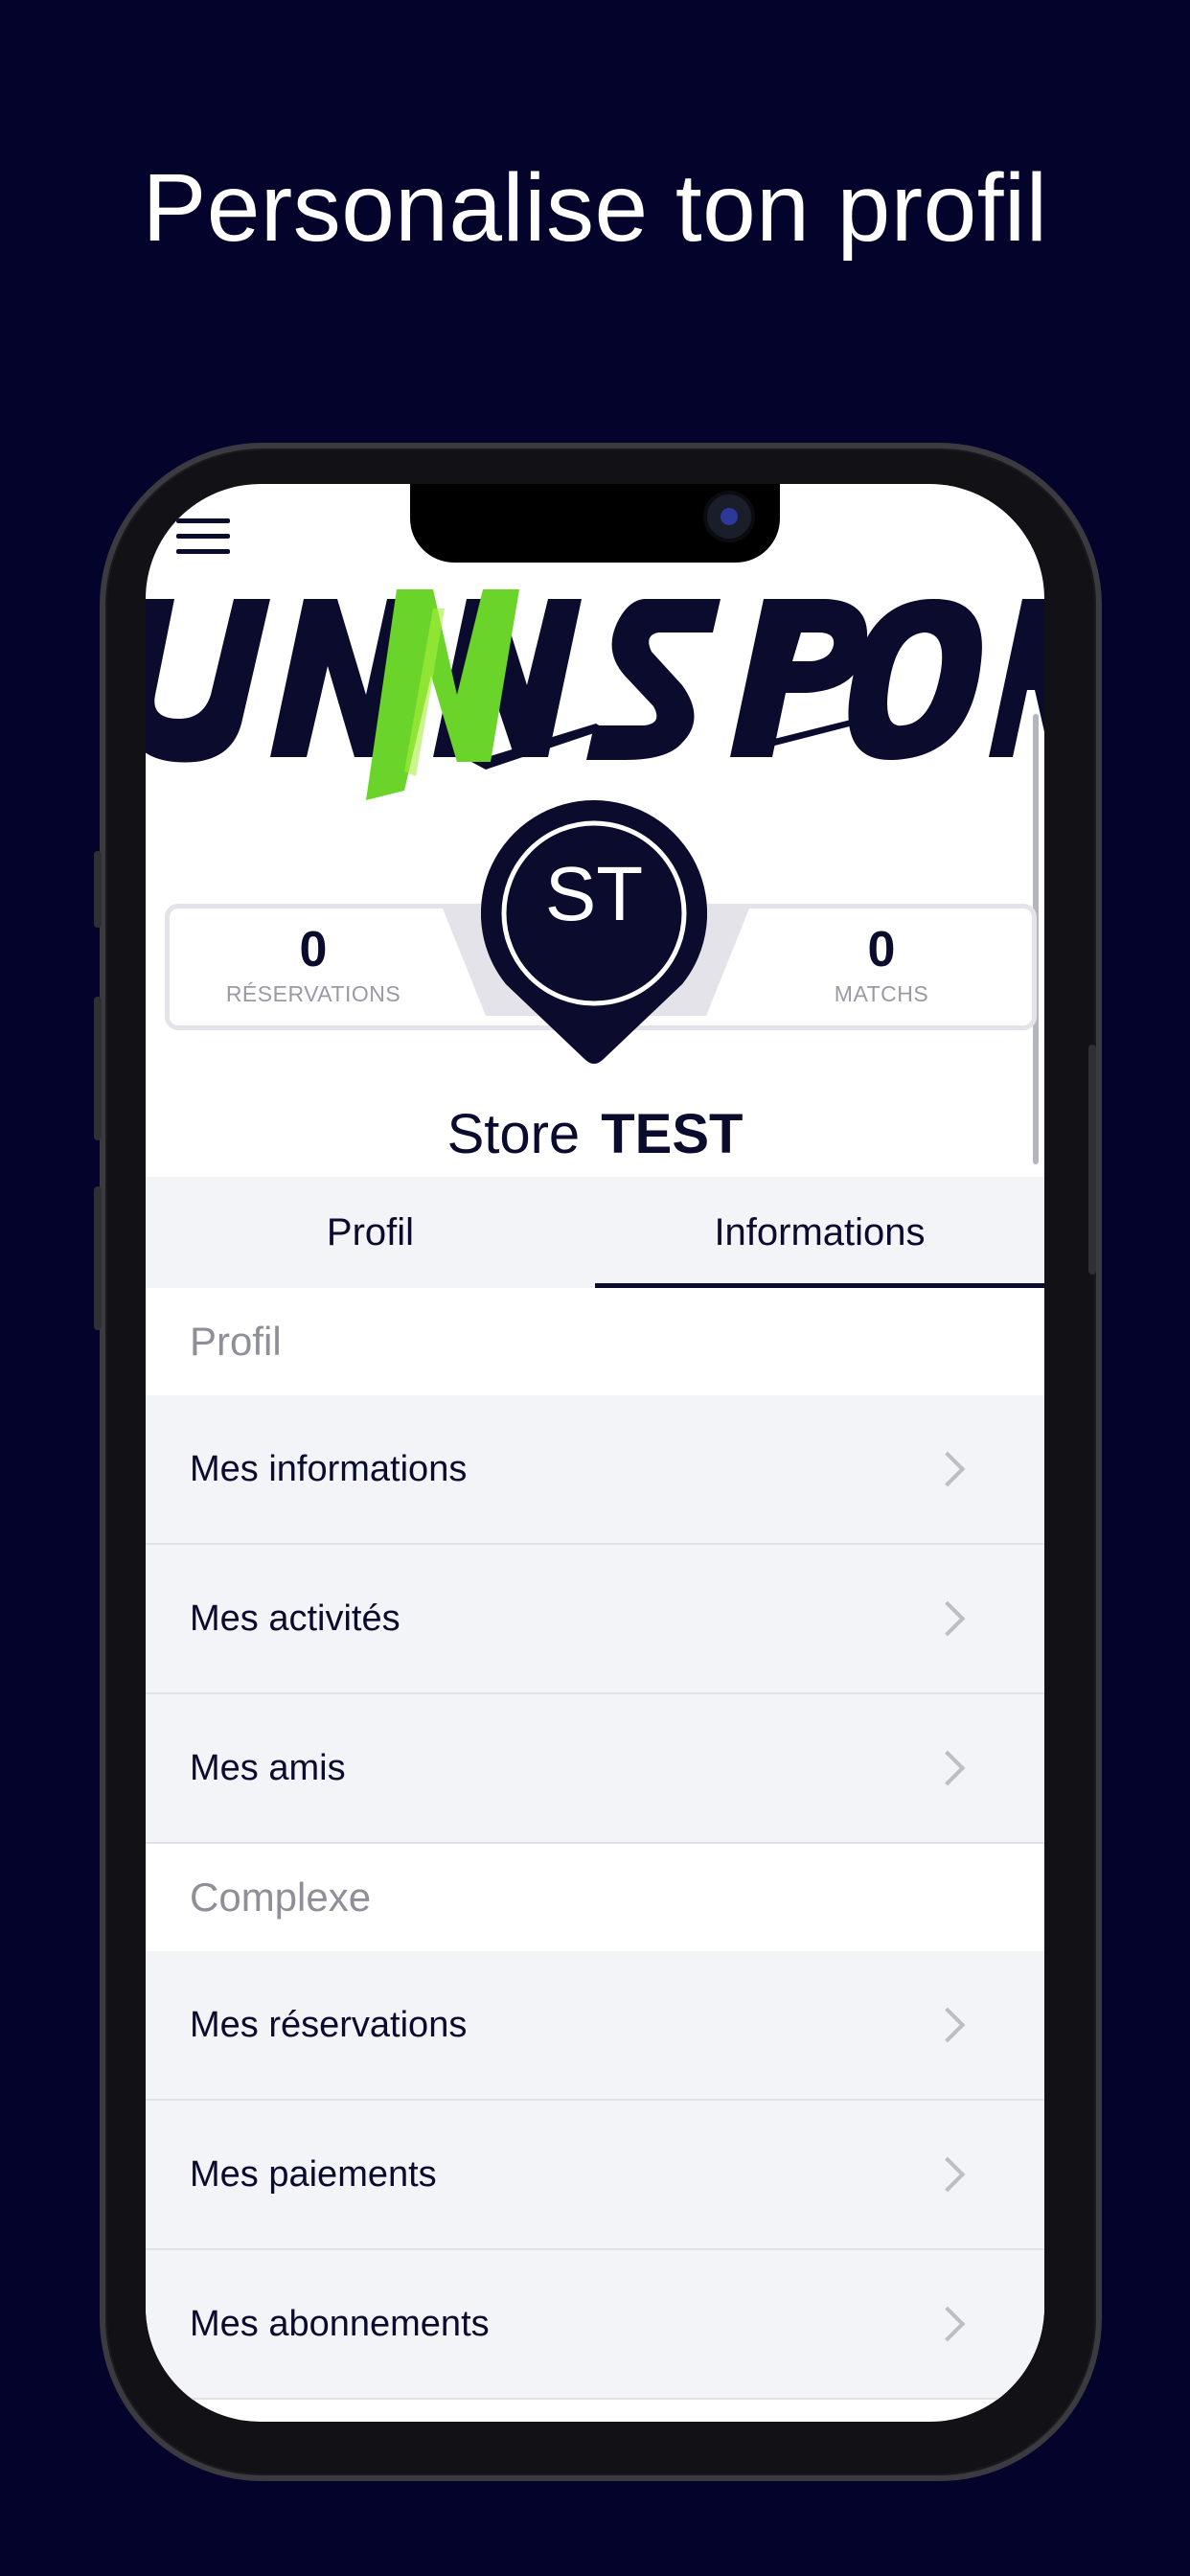 The height and width of the screenshot is (2576, 1190). What do you see at coordinates (98, 1068) in the screenshot?
I see `phone-volume-up` at bounding box center [98, 1068].